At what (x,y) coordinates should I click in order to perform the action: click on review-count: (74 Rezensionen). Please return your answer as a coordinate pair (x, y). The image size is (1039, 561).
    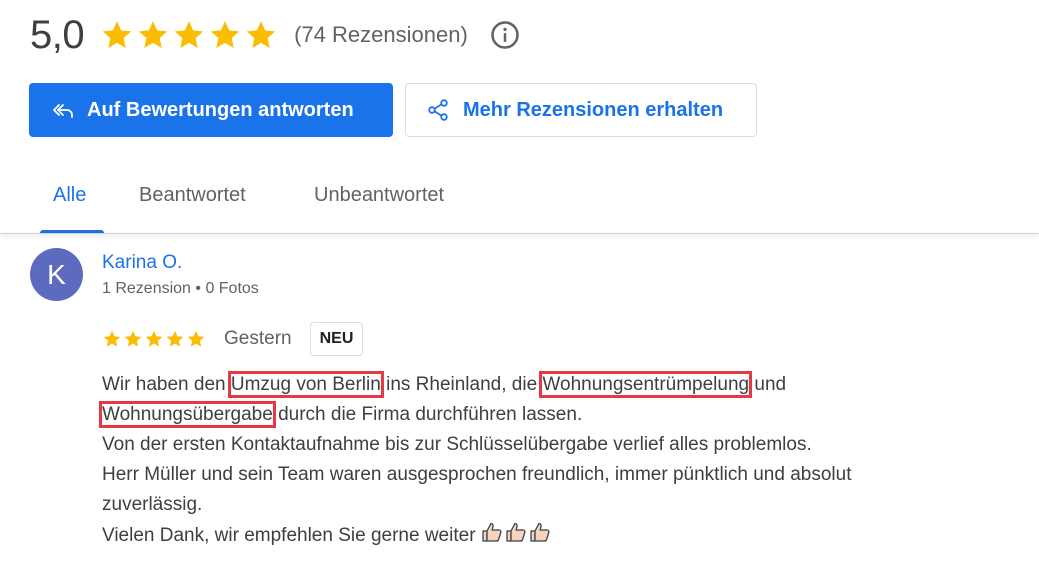
    Looking at the image, I should click on (381, 34).